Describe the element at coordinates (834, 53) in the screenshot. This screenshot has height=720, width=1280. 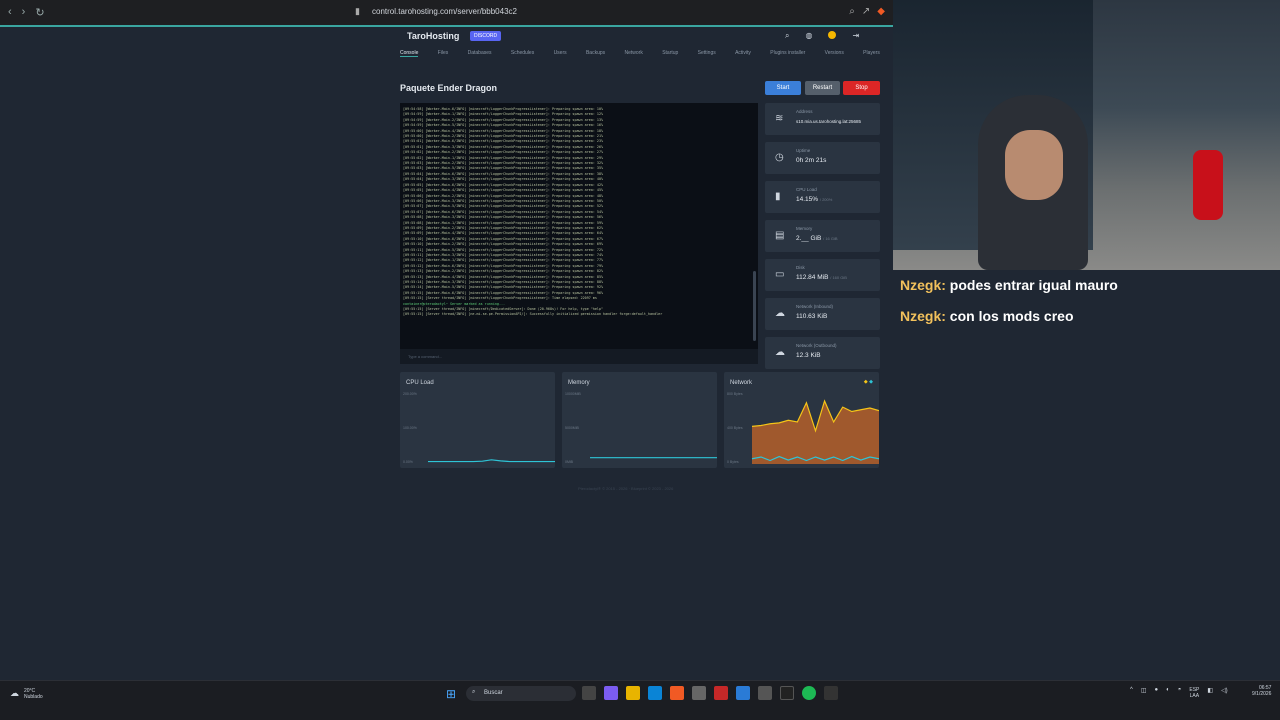
I see `tab-versions: Versions` at that location.